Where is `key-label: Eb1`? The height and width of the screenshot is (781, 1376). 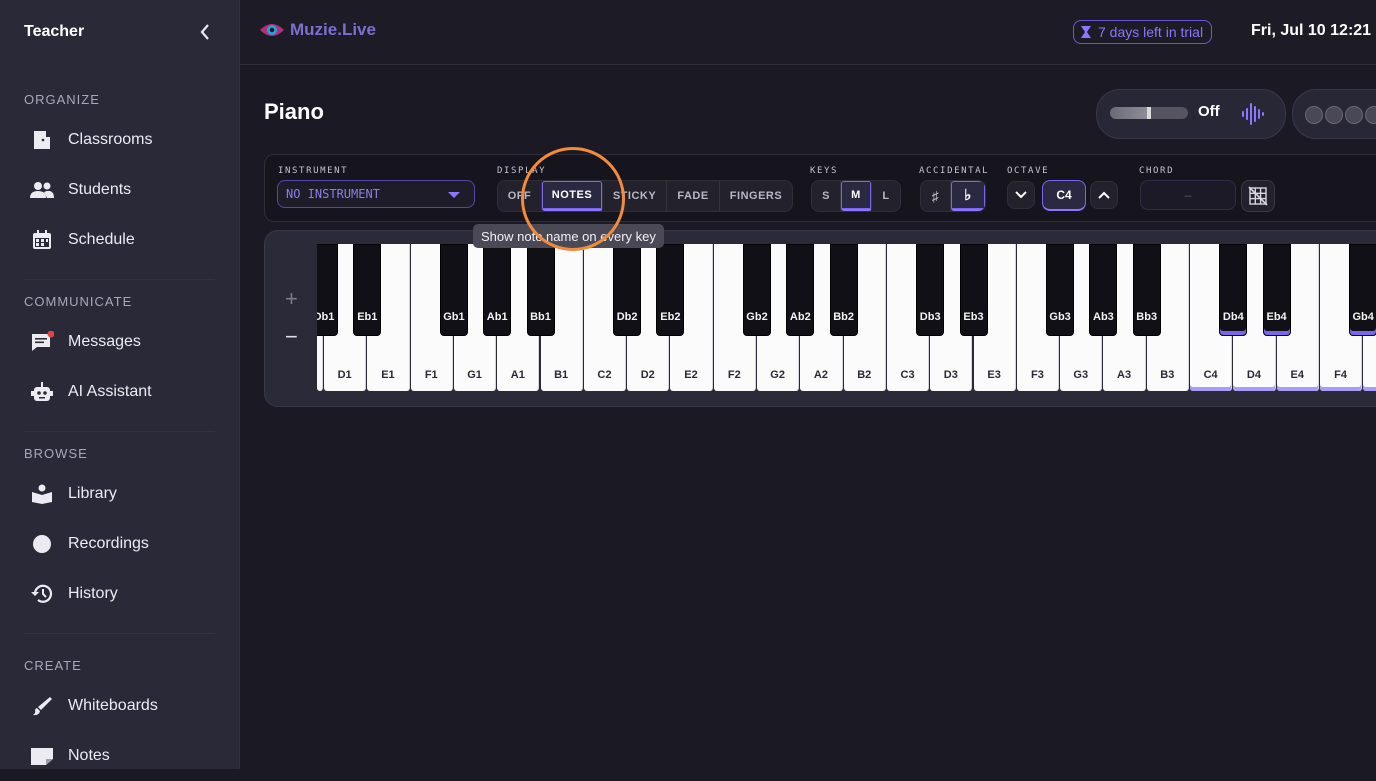 key-label: Eb1 is located at coordinates (367, 317).